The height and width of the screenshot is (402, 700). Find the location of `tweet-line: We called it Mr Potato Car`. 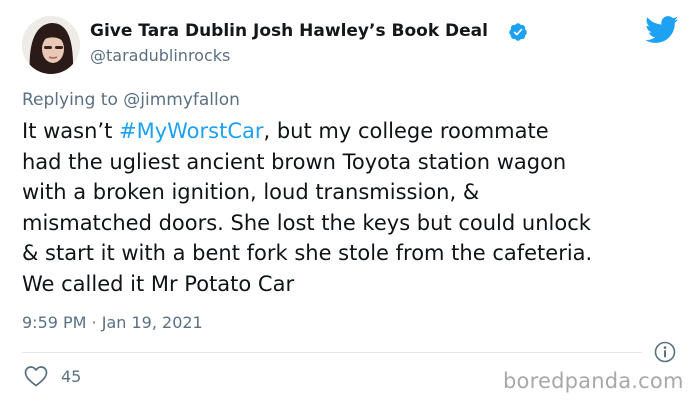

tweet-line: We called it Mr Potato Car is located at coordinates (158, 283).